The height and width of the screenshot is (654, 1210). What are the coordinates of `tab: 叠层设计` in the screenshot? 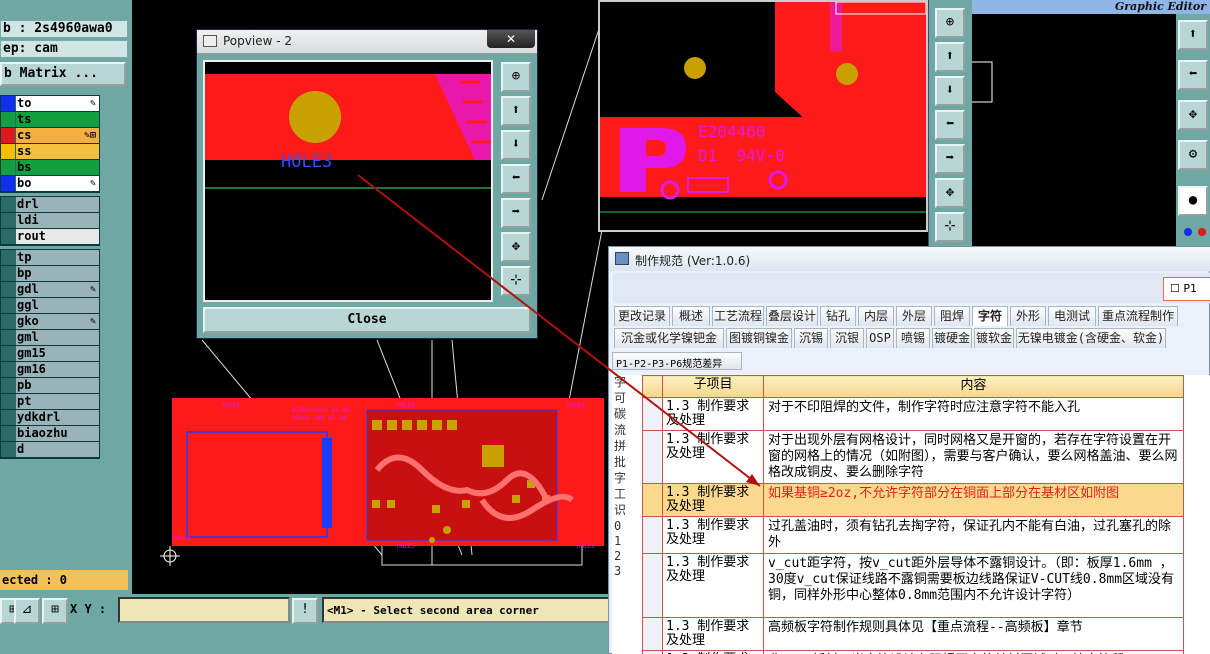 It's located at (792, 316).